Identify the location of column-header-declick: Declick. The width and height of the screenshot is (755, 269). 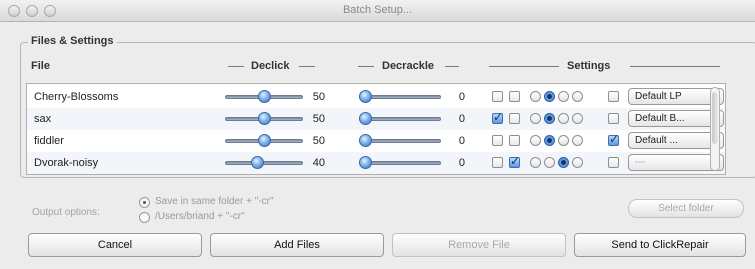
(270, 66).